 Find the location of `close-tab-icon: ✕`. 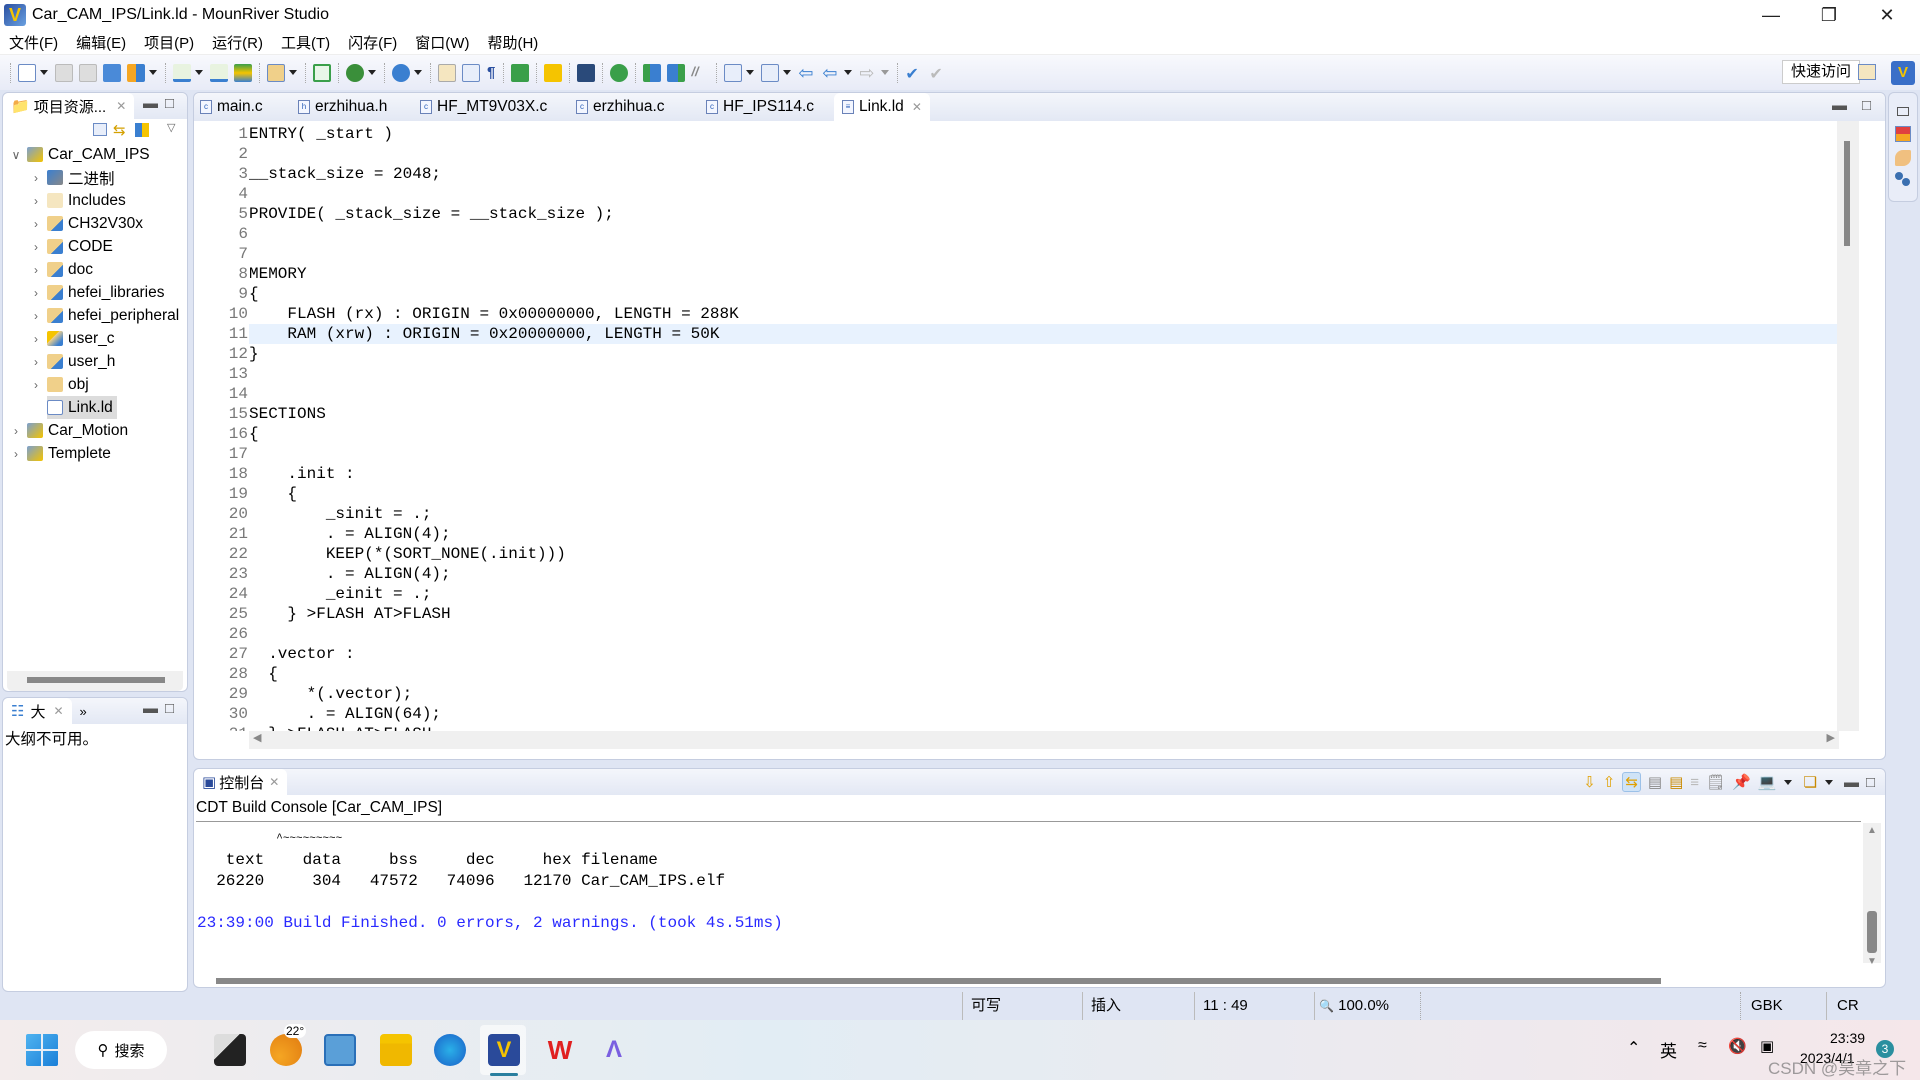

close-tab-icon: ✕ is located at coordinates (917, 107).